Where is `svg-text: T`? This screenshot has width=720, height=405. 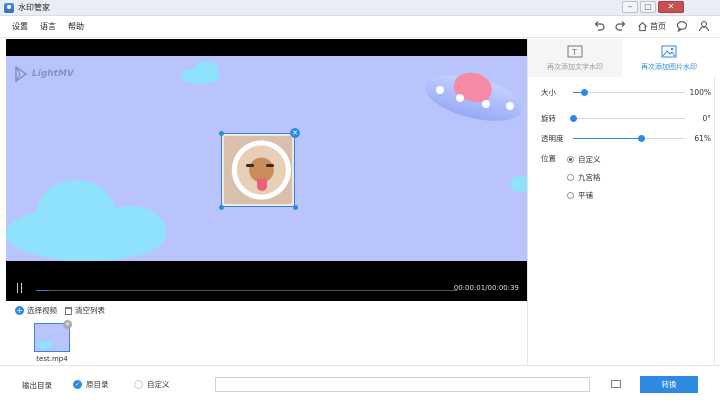 svg-text: T is located at coordinates (574, 52).